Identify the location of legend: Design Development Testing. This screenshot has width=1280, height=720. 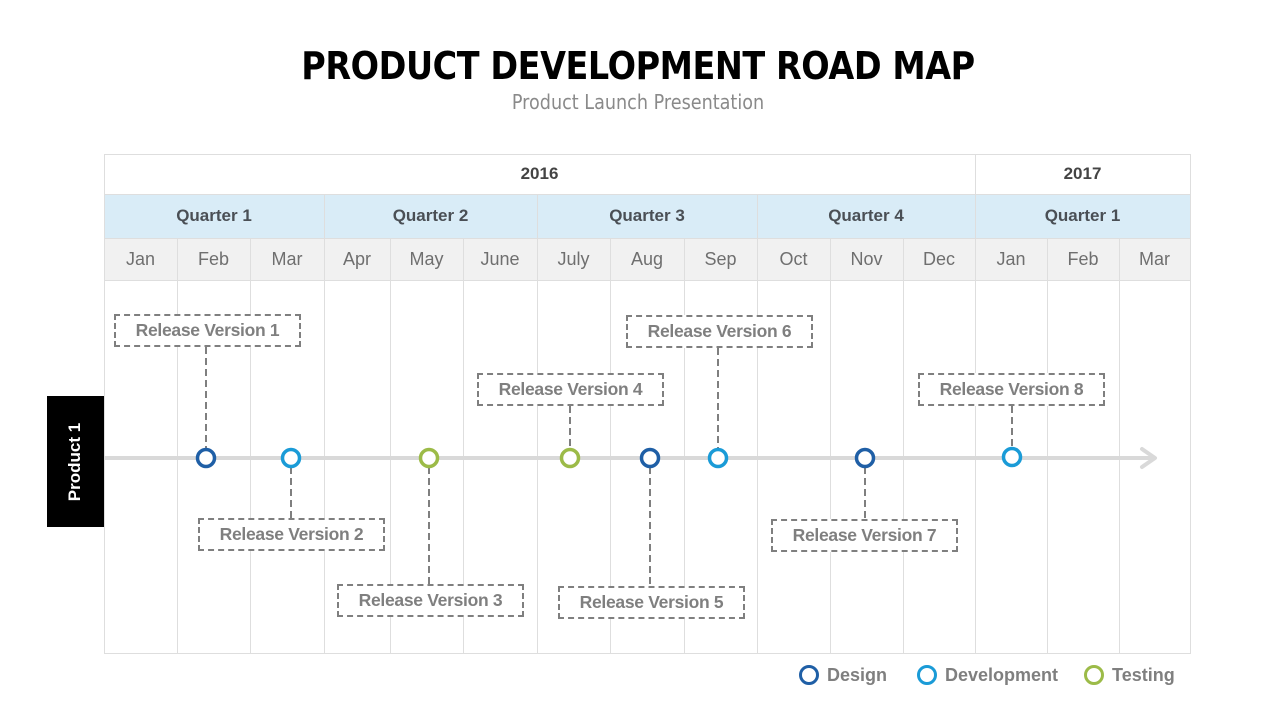
(997, 675).